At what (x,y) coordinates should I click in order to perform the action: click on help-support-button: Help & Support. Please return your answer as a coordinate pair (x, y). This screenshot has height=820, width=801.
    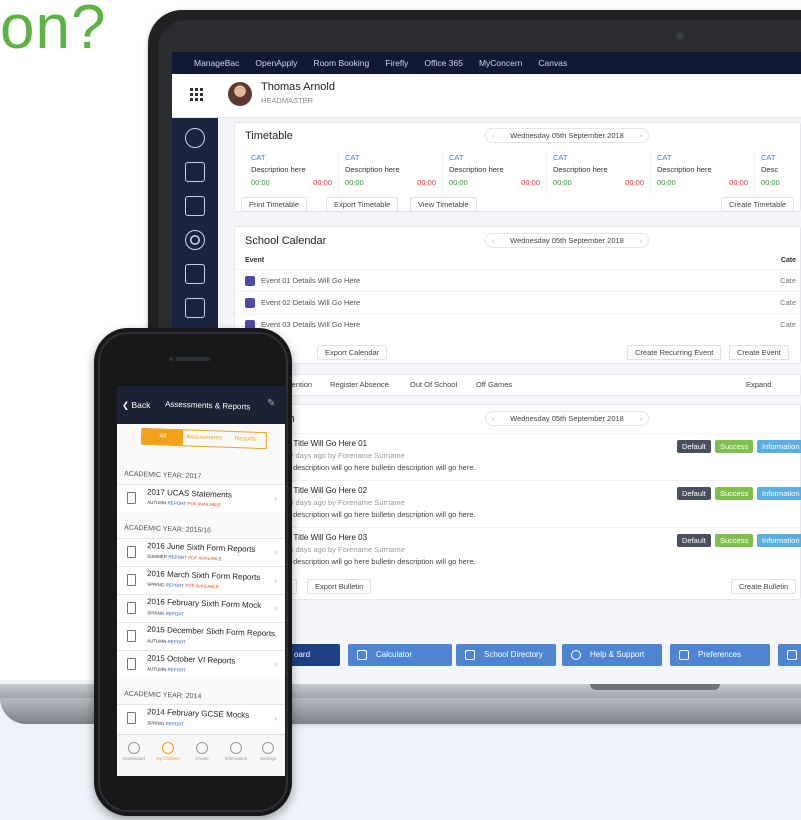
    Looking at the image, I should click on (612, 655).